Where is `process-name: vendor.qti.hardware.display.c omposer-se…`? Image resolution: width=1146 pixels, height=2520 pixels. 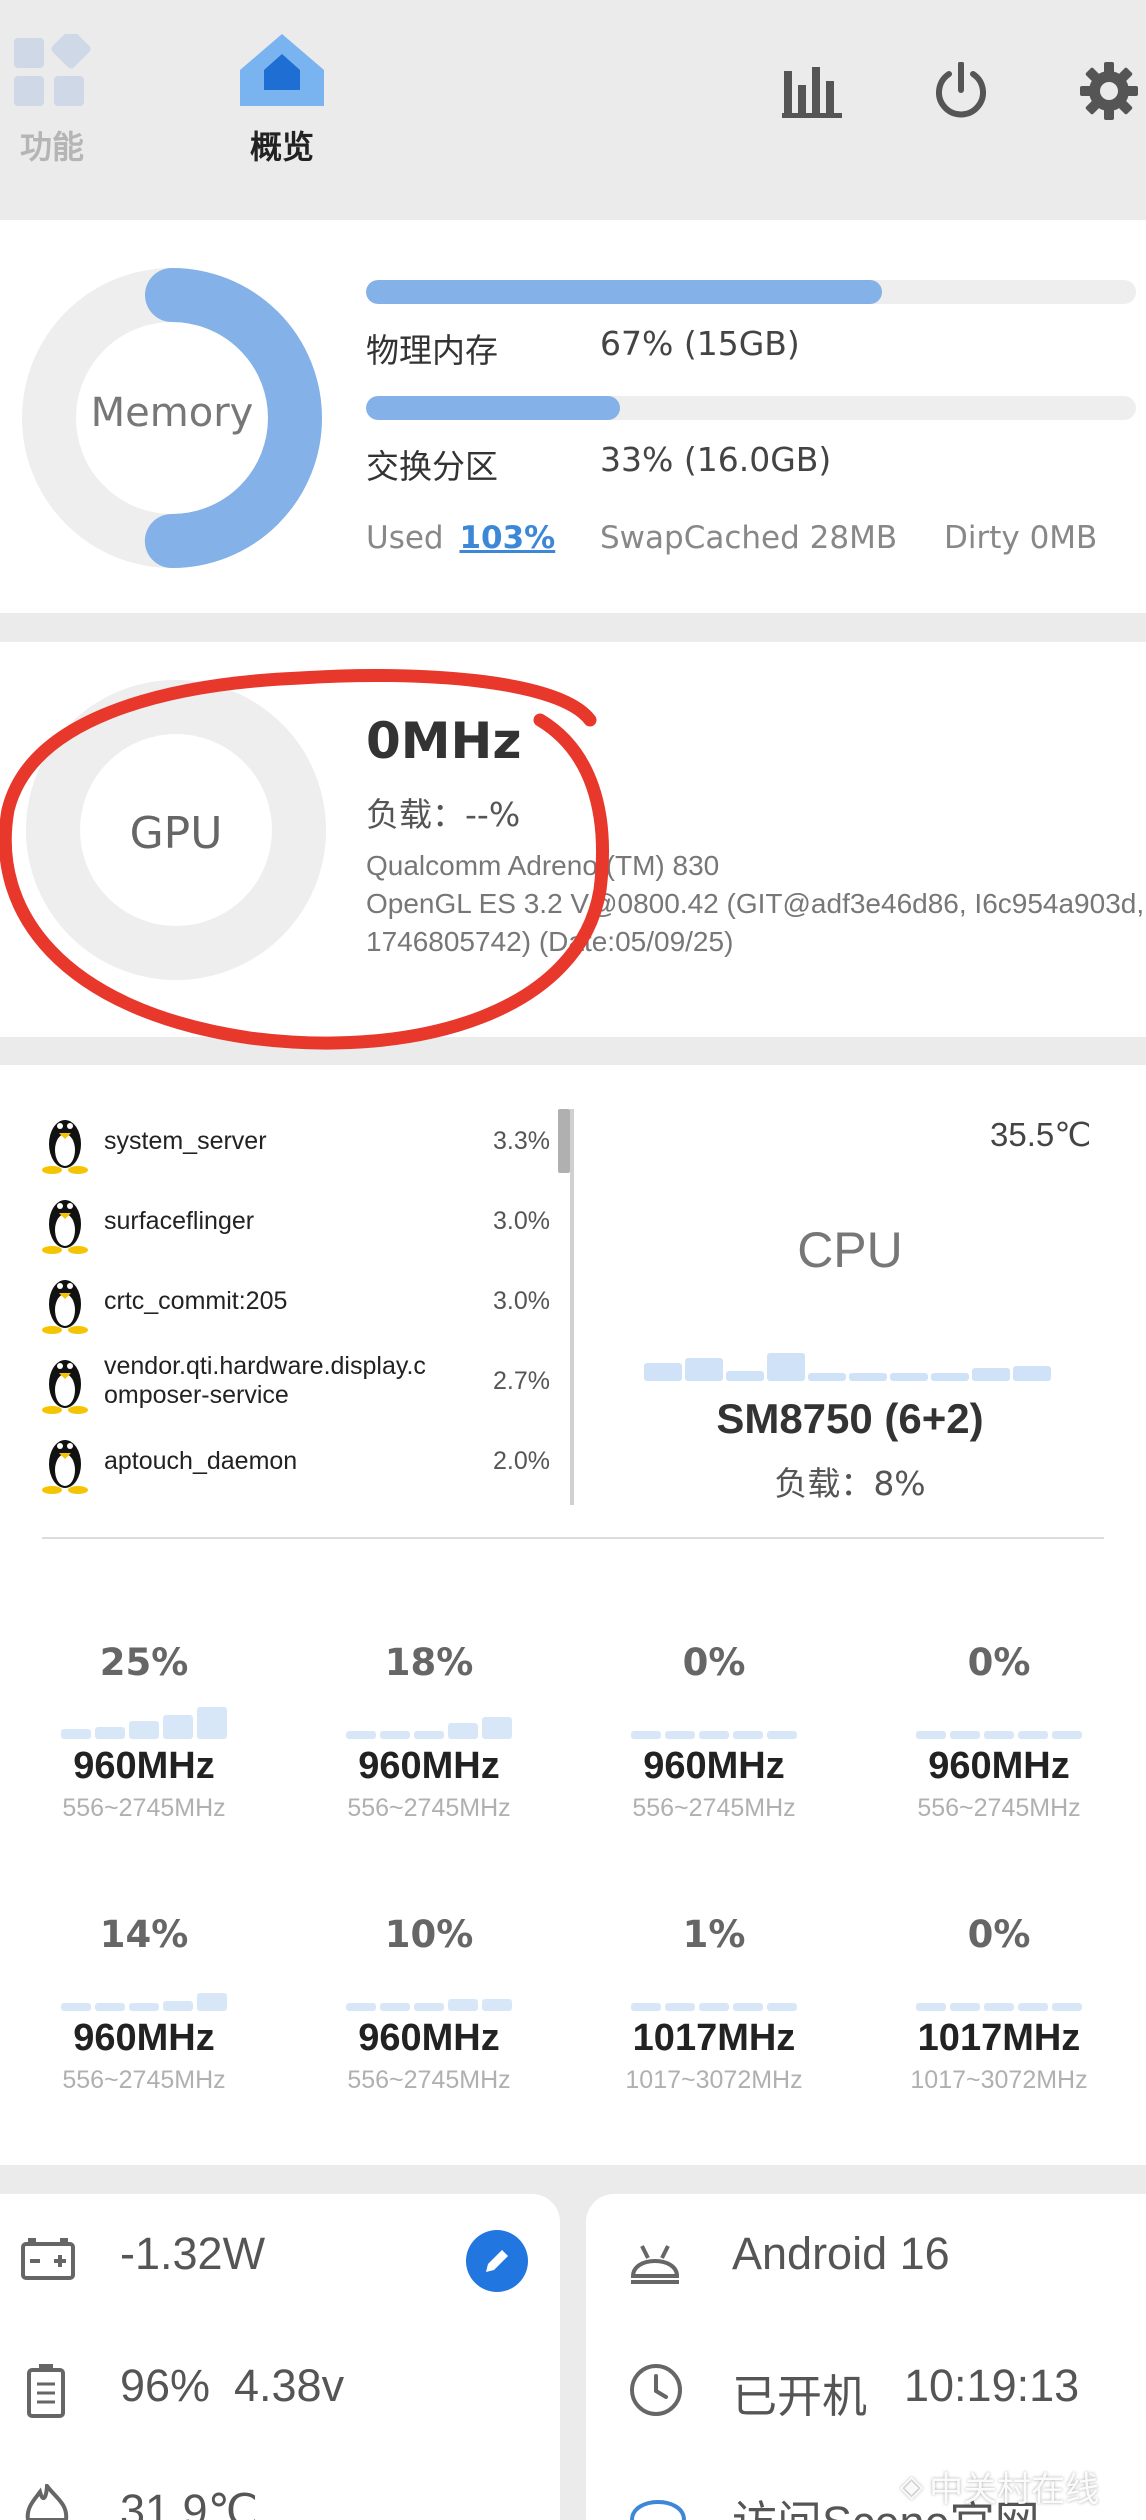
process-name: vendor.qti.hardware.display.c omposer-se… is located at coordinates (265, 1380).